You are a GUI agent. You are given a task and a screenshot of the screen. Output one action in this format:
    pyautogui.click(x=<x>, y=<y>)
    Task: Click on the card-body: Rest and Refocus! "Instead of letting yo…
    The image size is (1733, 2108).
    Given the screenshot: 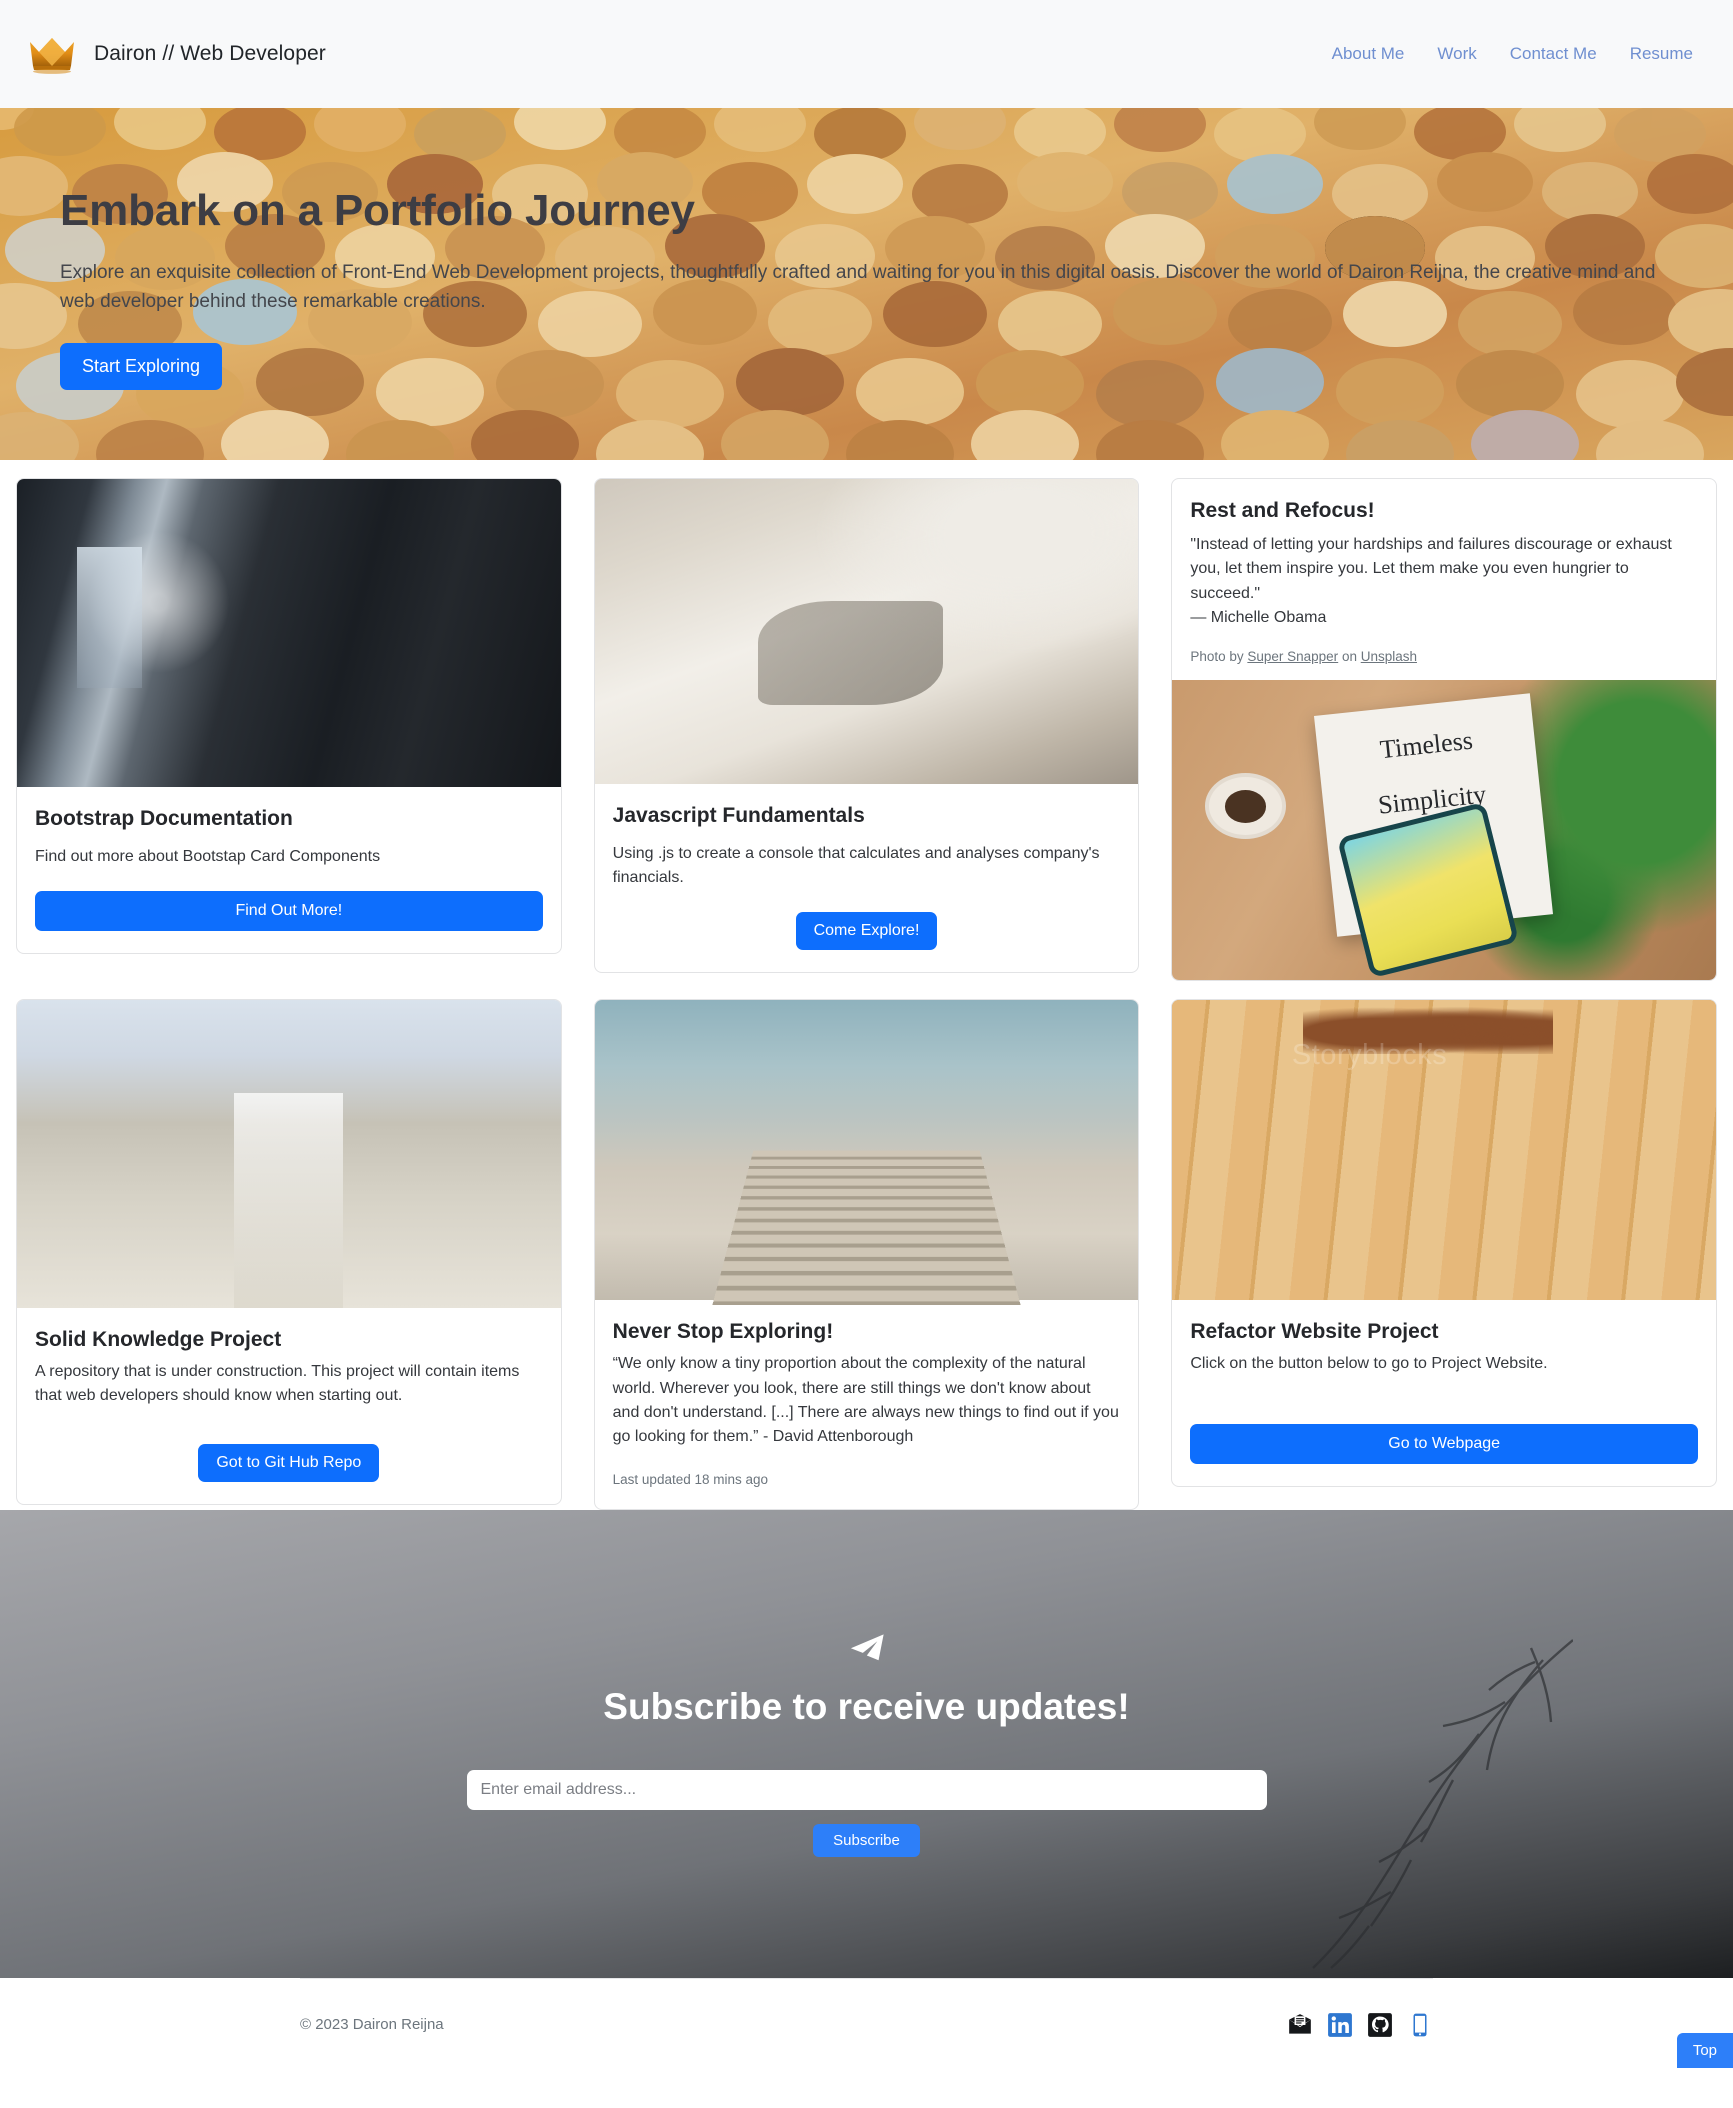 What is the action you would take?
    pyautogui.click(x=1444, y=579)
    